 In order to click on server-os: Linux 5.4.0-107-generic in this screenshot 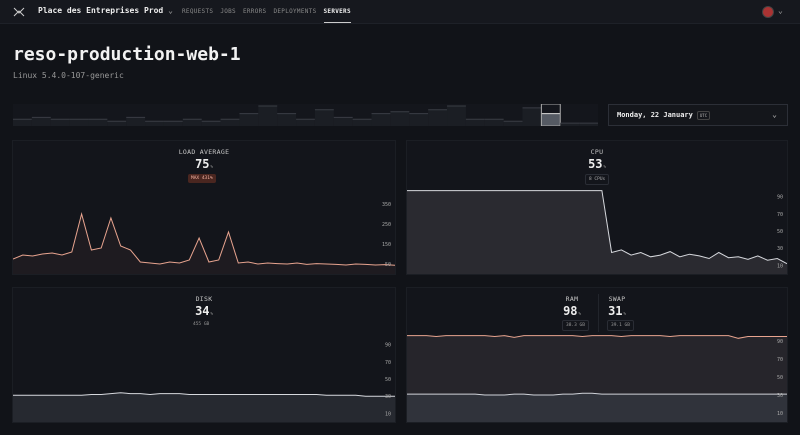, I will do `click(68, 75)`.